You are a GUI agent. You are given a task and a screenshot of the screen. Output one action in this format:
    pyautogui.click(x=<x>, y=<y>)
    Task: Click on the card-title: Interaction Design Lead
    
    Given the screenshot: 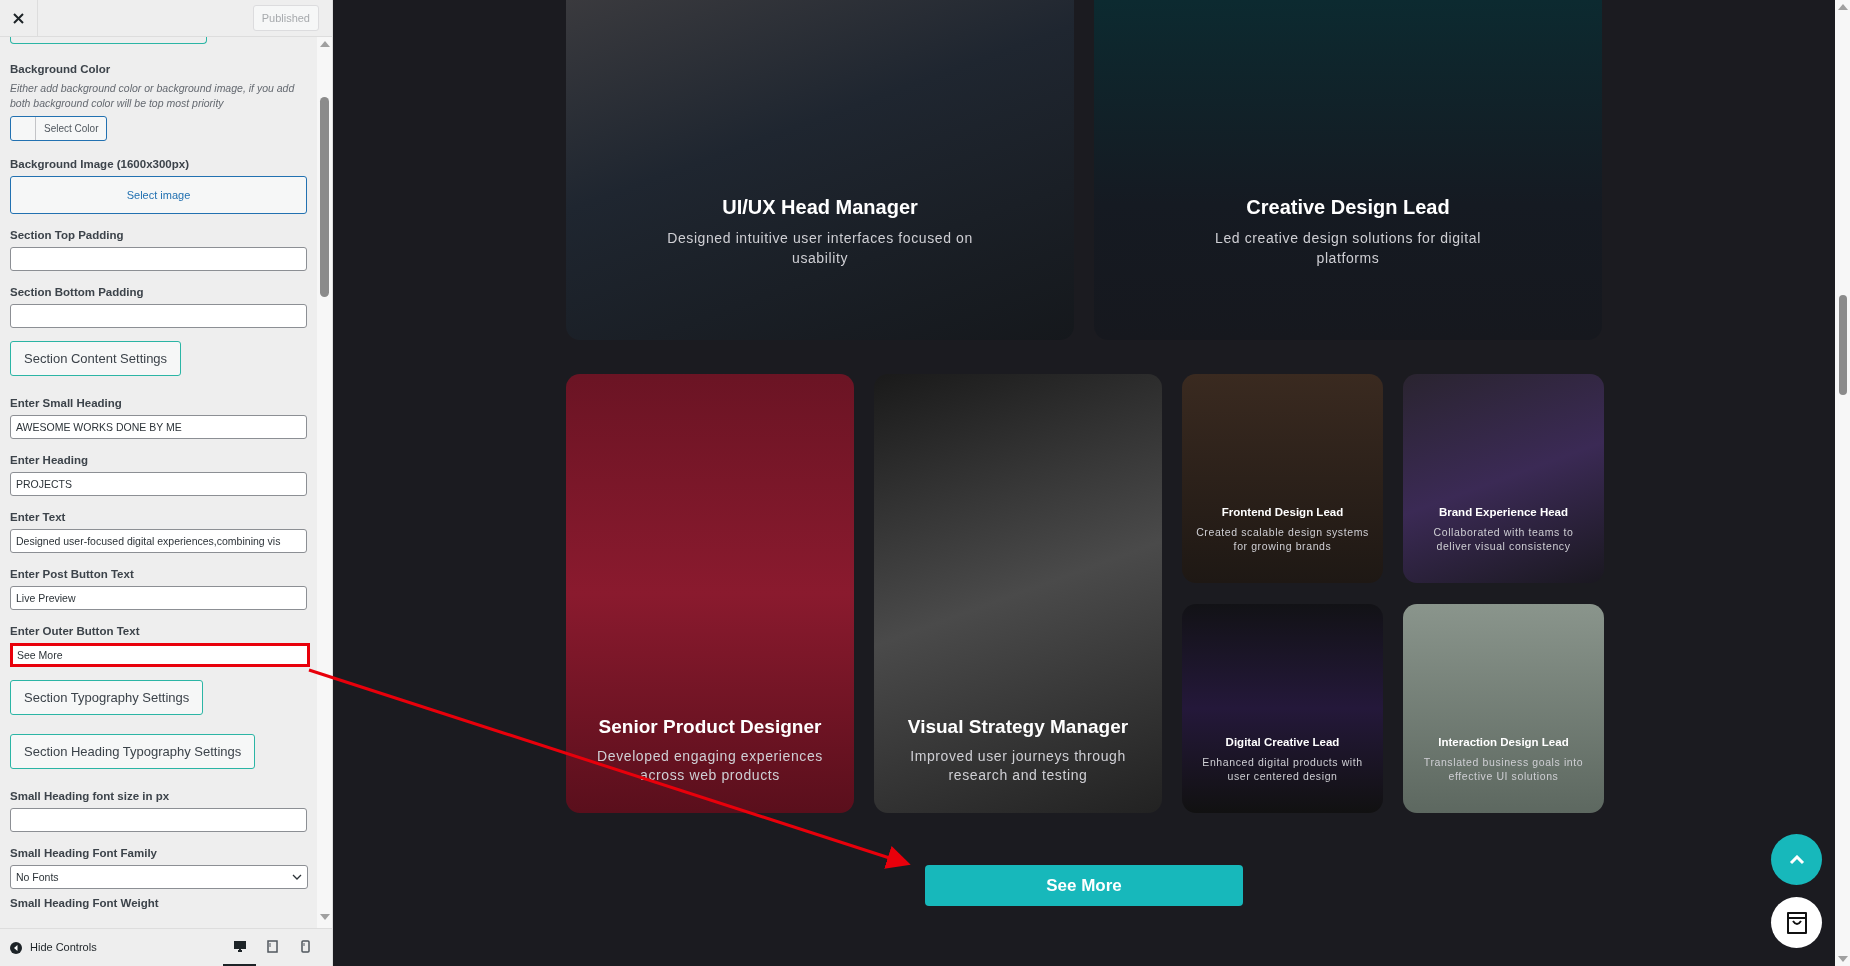 What is the action you would take?
    pyautogui.click(x=1503, y=742)
    